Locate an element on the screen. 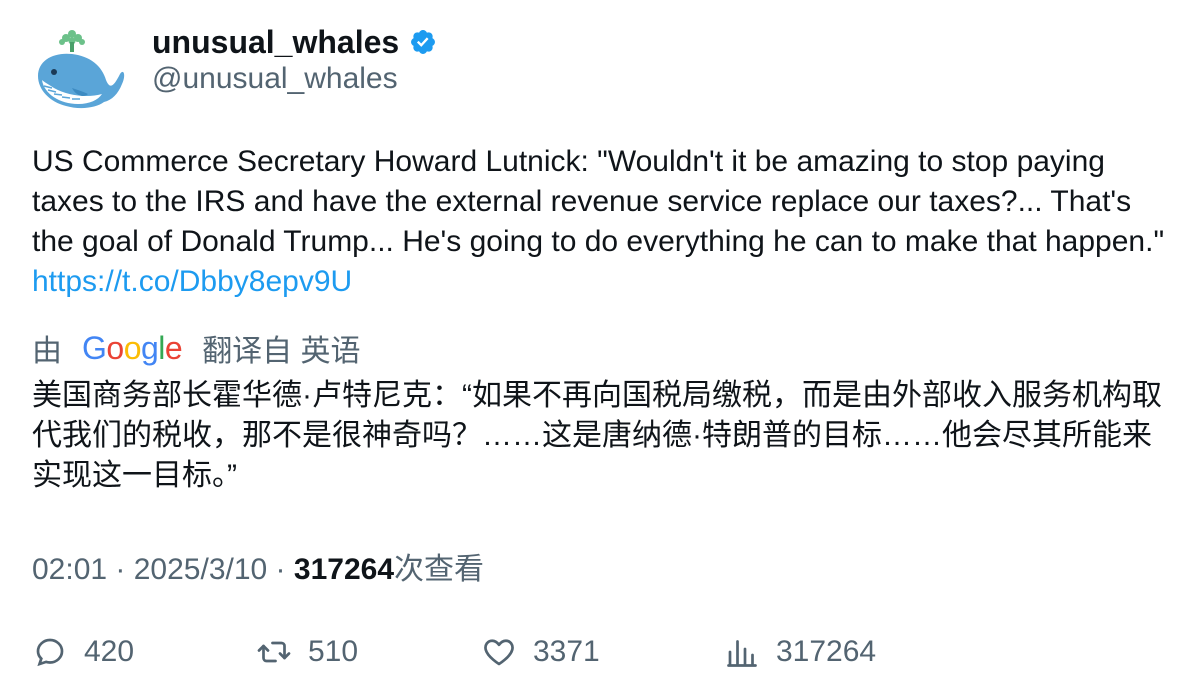  translation-prefix: 由 is located at coordinates (47, 351).